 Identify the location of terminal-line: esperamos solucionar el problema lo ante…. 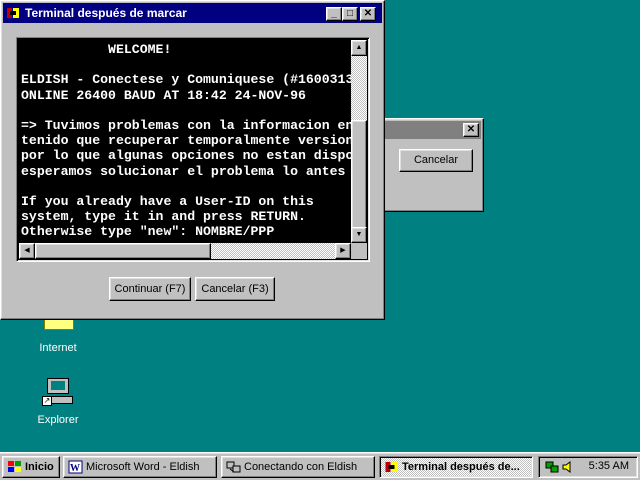
(183, 171).